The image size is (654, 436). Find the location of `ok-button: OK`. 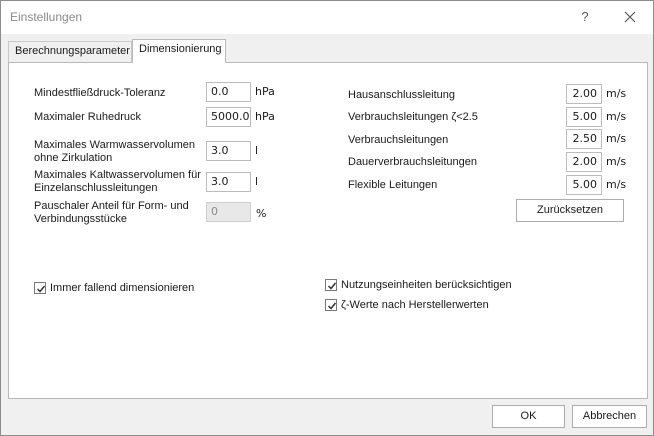

ok-button: OK is located at coordinates (528, 416).